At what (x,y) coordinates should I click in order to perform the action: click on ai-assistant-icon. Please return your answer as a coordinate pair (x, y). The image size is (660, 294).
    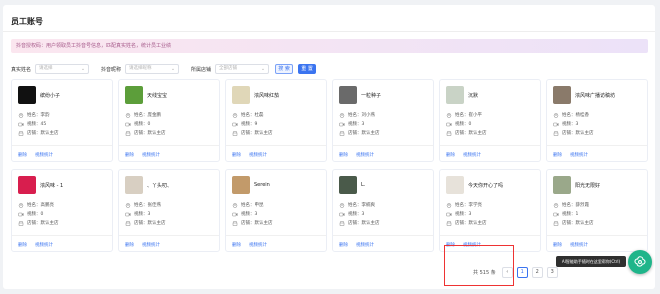
    Looking at the image, I should click on (640, 261).